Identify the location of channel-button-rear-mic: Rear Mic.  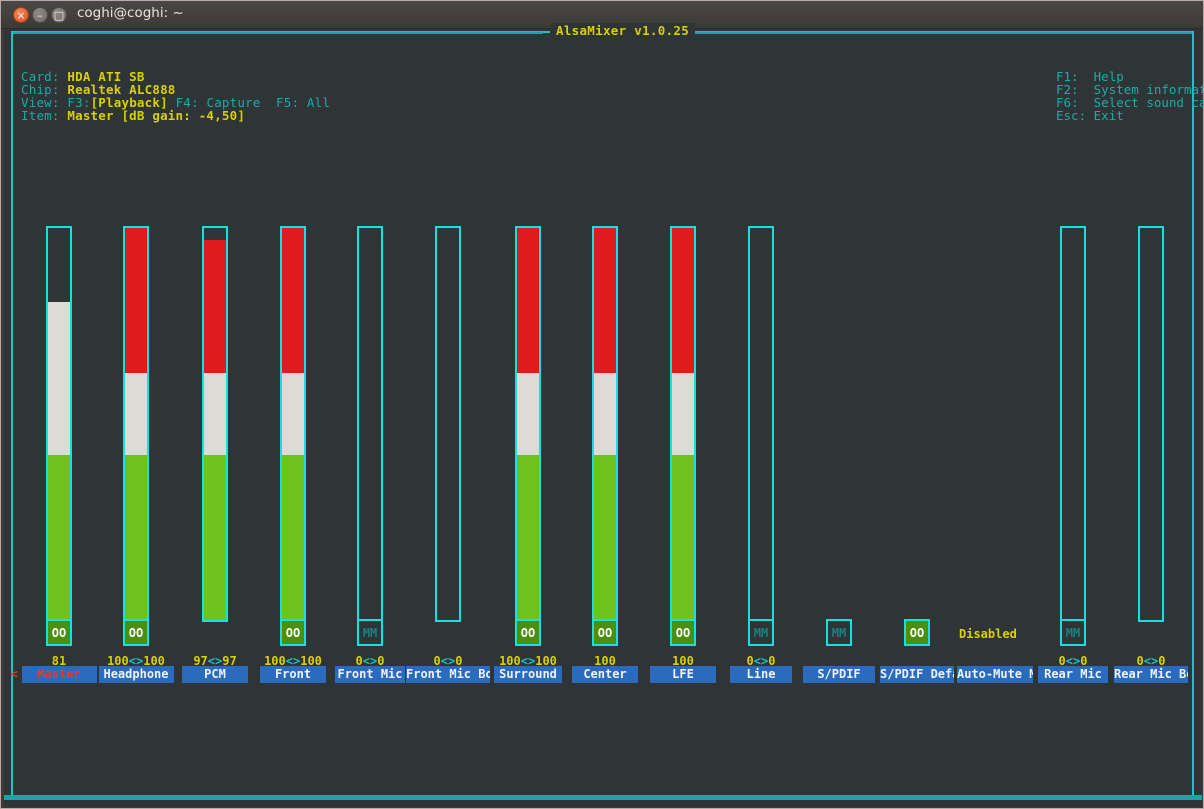
(1073, 674).